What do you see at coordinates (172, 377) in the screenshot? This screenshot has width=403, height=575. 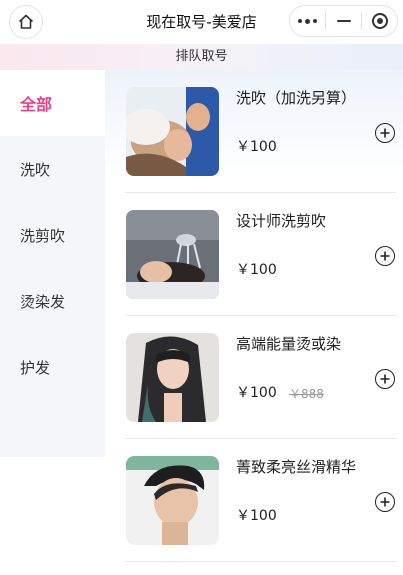 I see `long-hair-model-photo` at bounding box center [172, 377].